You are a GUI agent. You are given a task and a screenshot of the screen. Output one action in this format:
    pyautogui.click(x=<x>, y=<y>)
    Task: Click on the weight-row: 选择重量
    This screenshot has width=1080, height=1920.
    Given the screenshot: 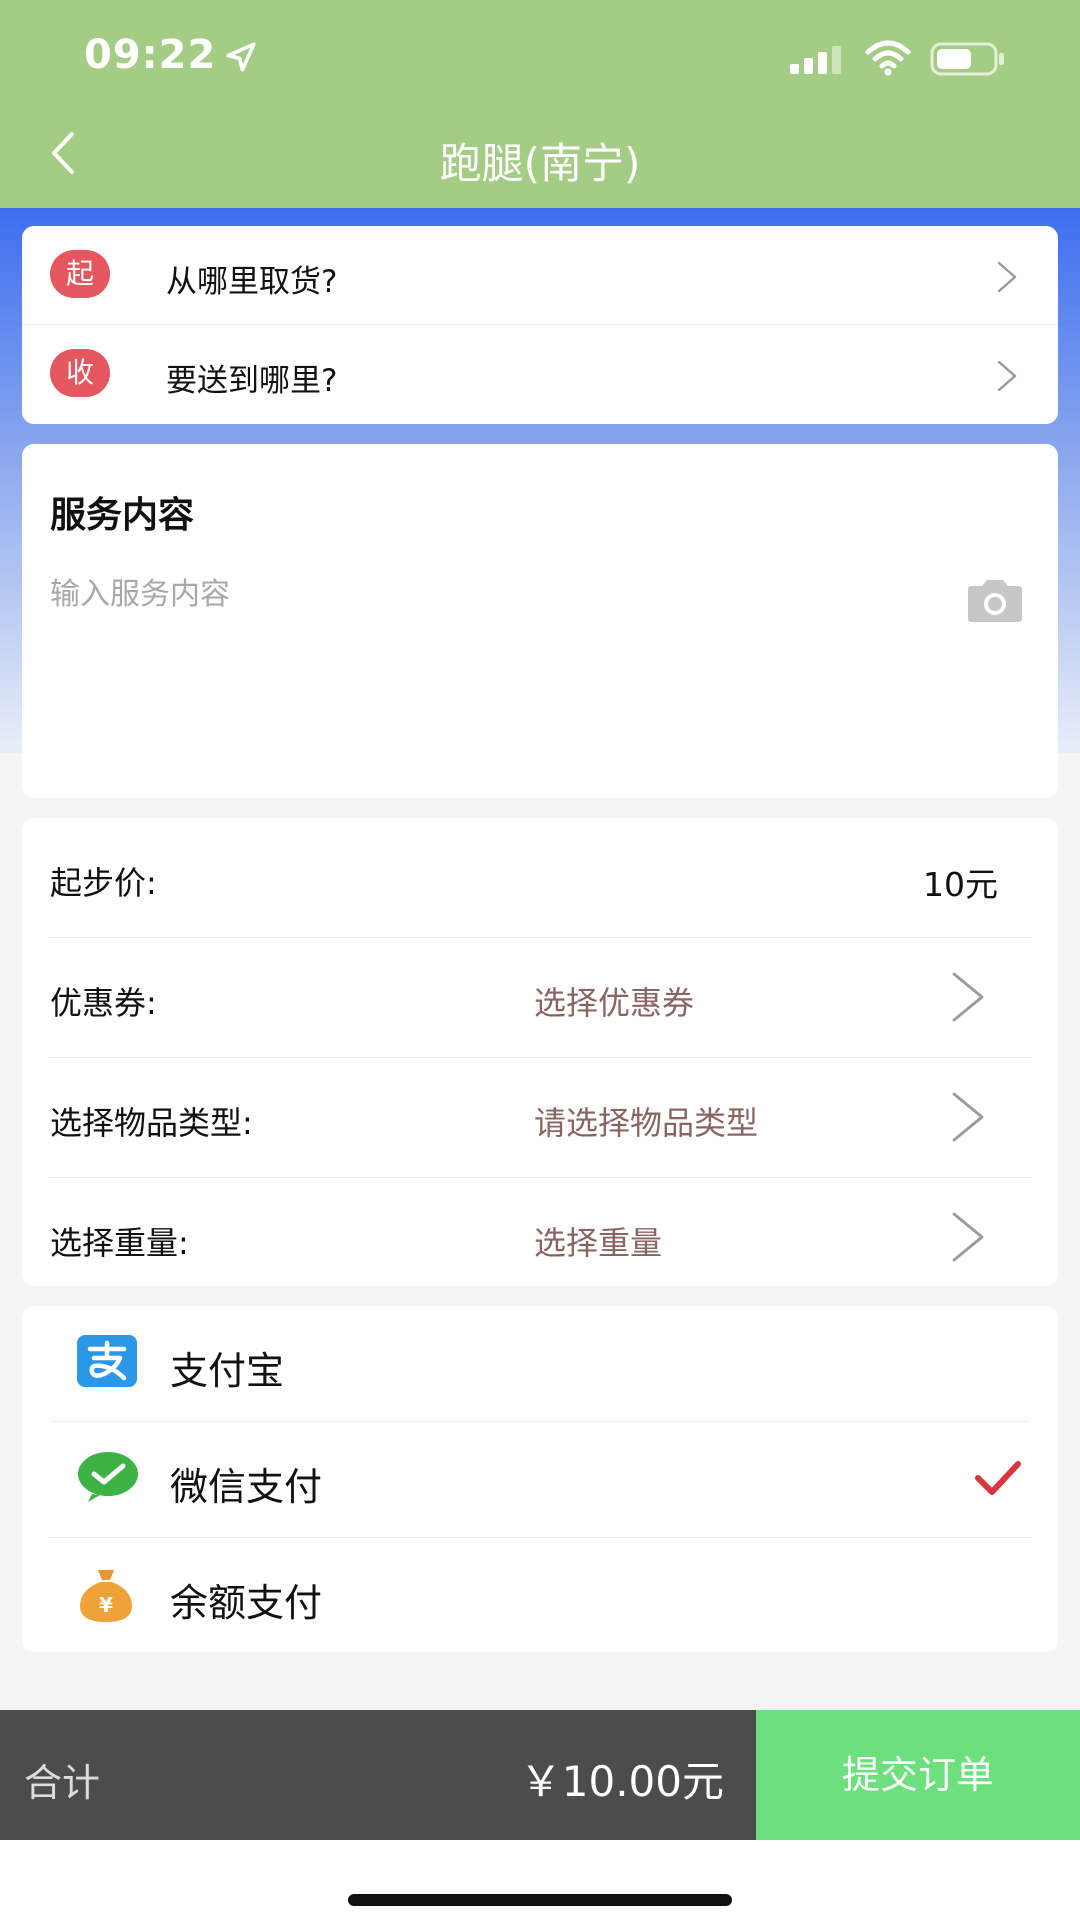 What is the action you would take?
    pyautogui.click(x=540, y=1238)
    